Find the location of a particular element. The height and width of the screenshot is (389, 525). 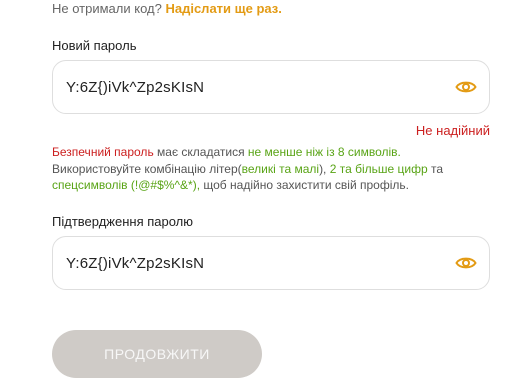

new-password-label: Новий пароль is located at coordinates (94, 45).